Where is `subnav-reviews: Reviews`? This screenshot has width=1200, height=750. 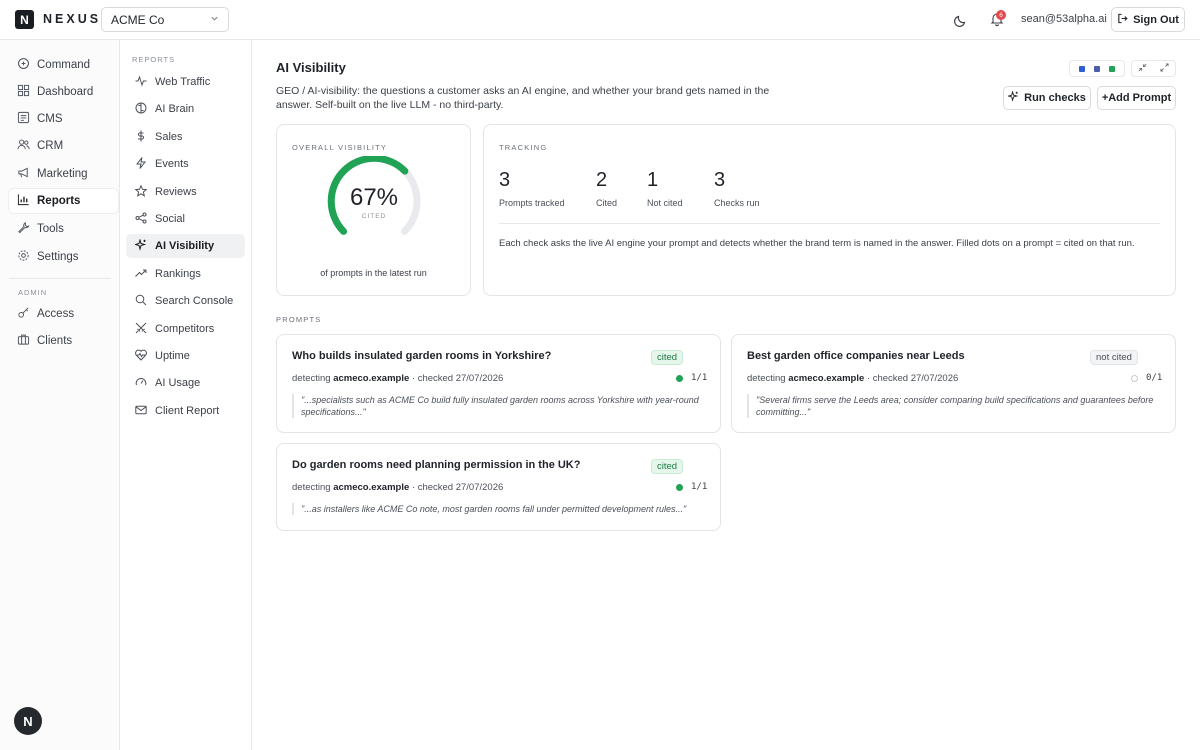
subnav-reviews: Reviews is located at coordinates (185, 192).